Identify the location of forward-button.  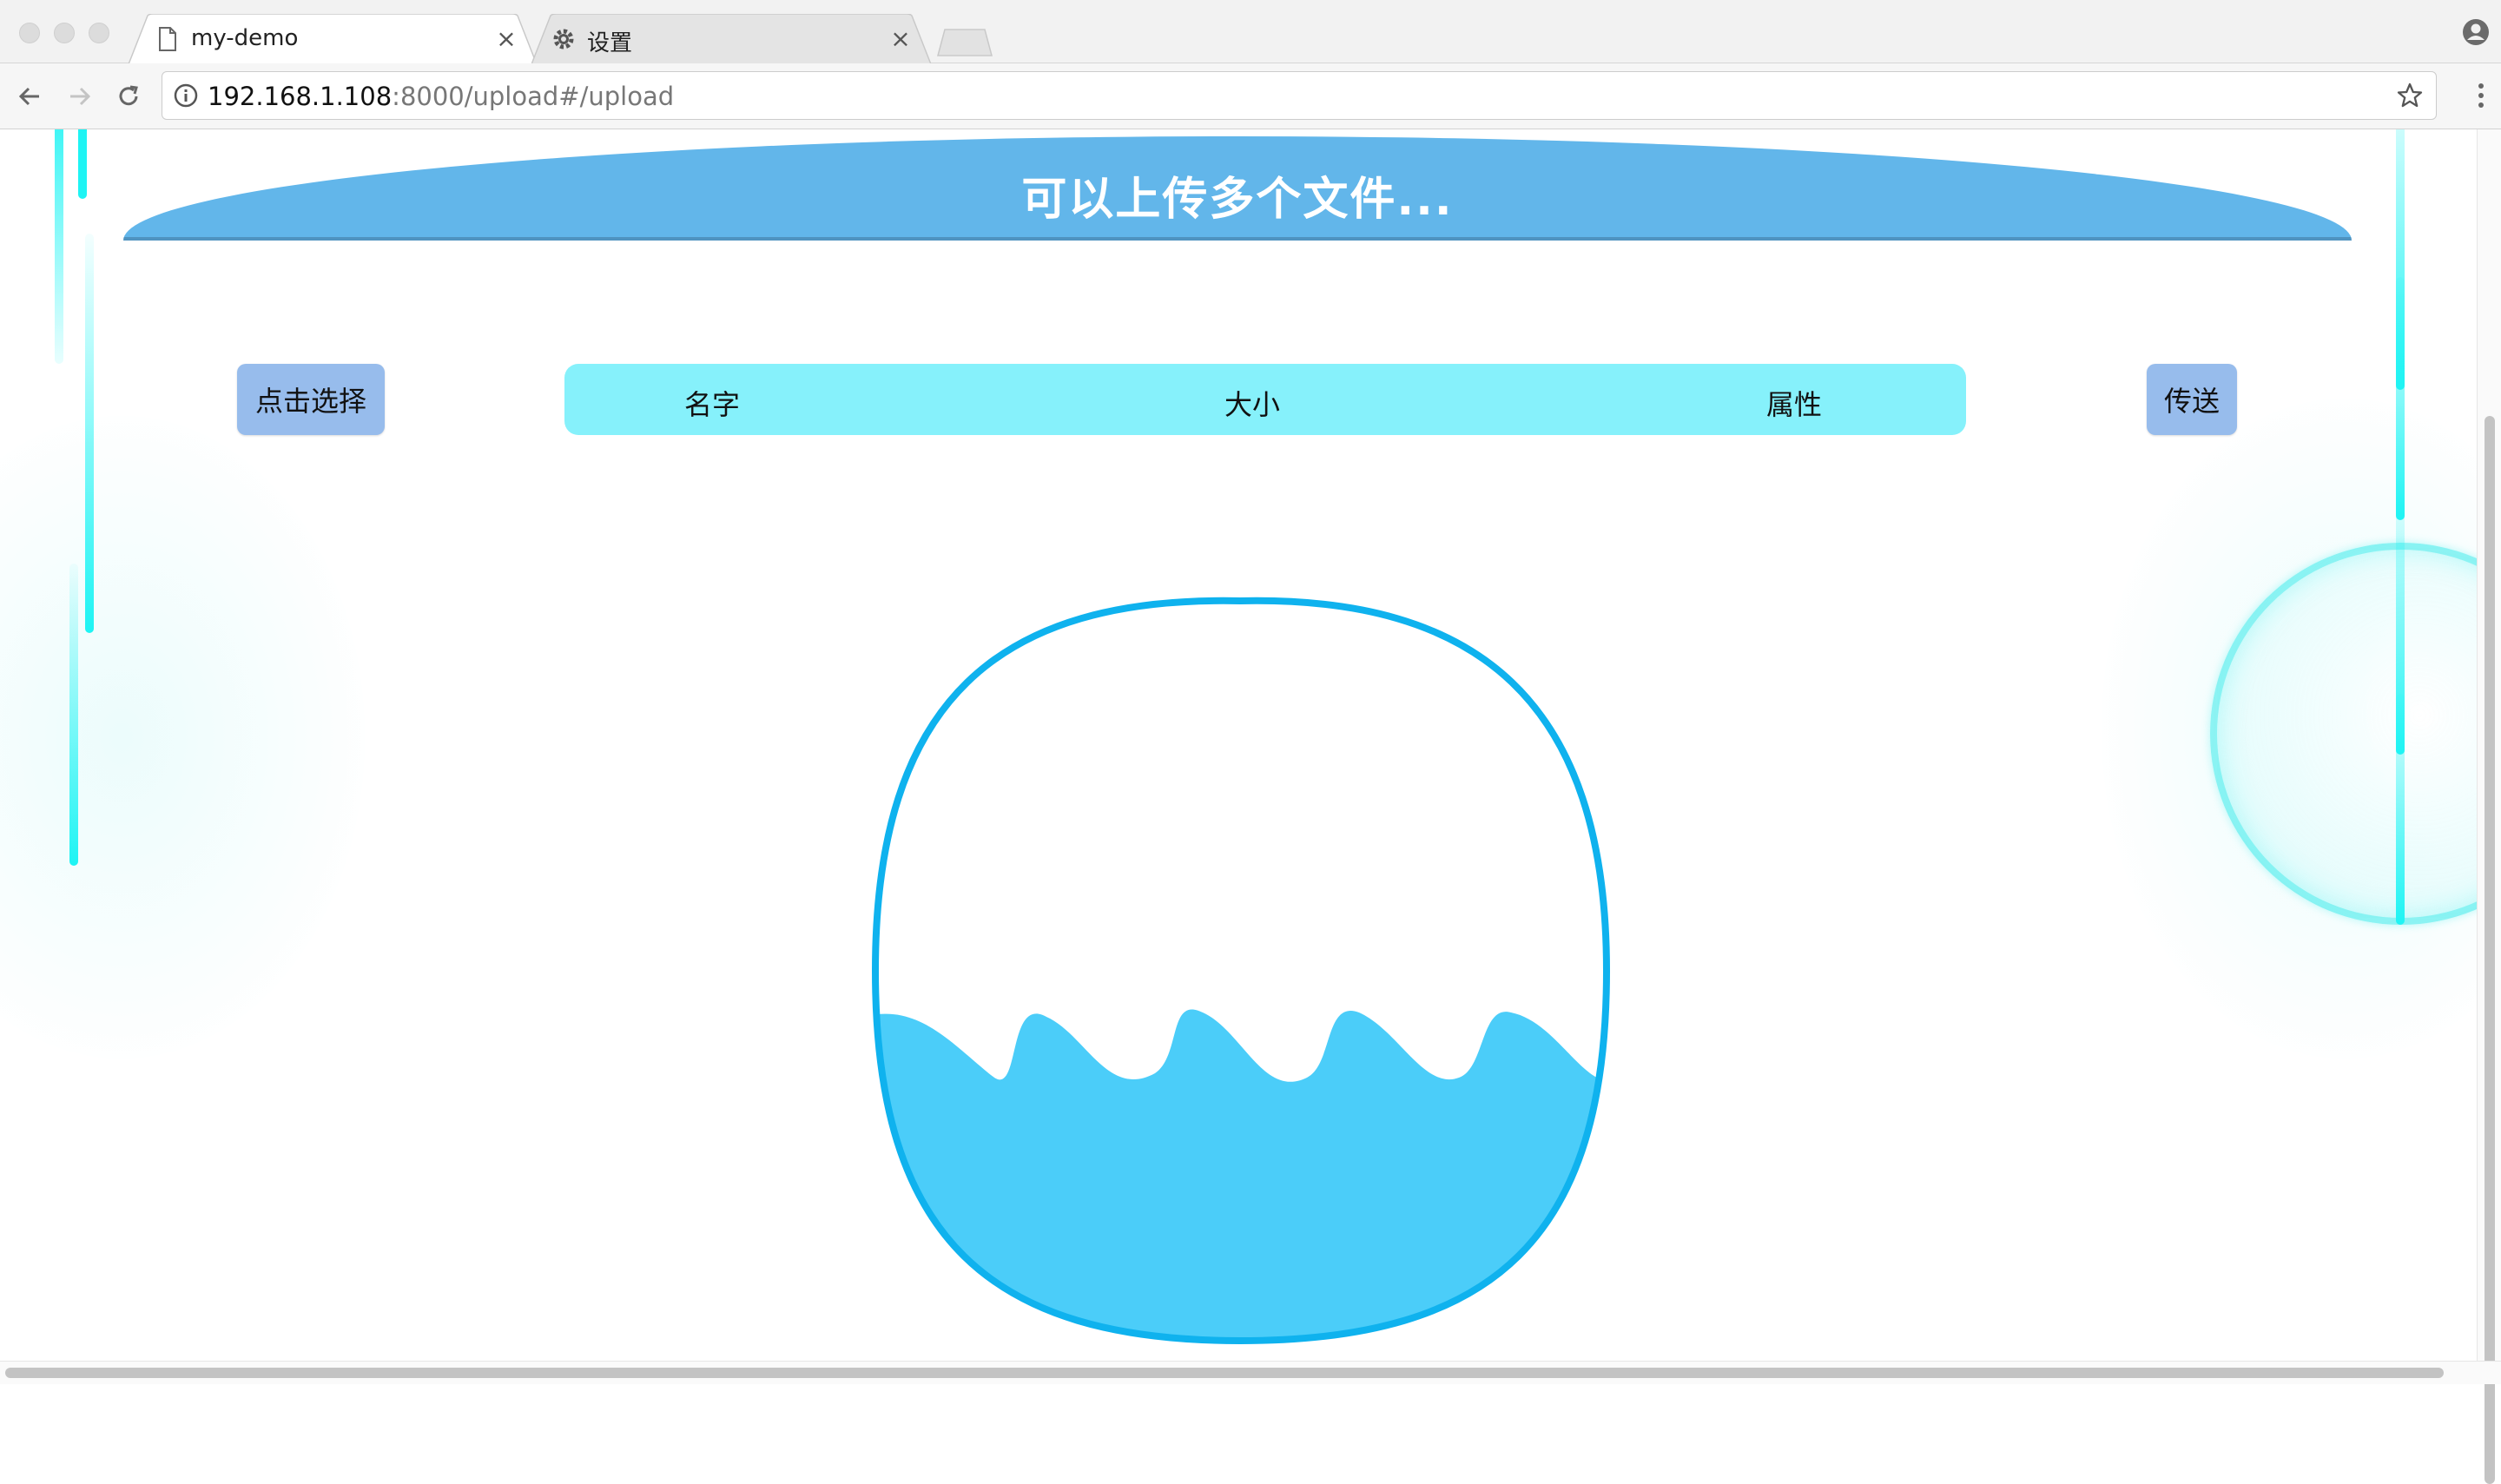
(80, 96).